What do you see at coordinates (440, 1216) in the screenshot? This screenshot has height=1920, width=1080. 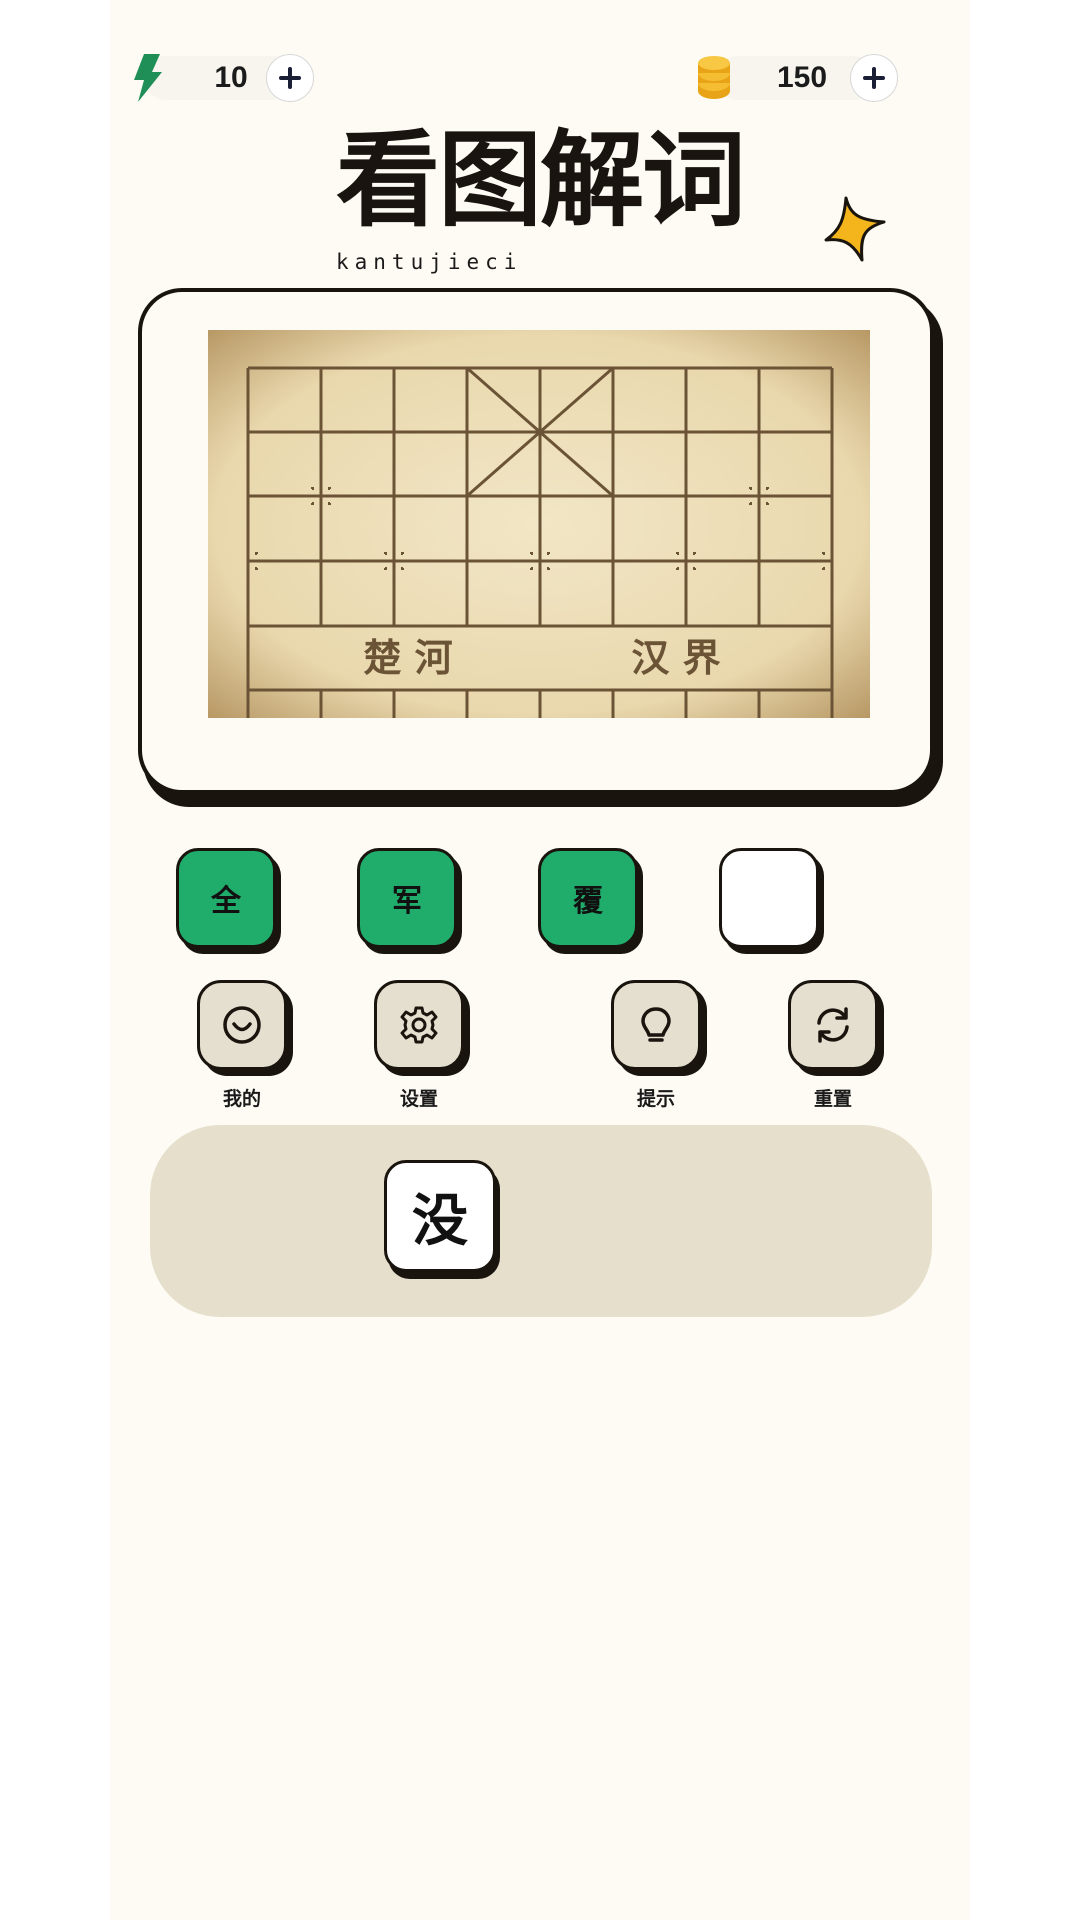 I see `letter-tile: 没` at bounding box center [440, 1216].